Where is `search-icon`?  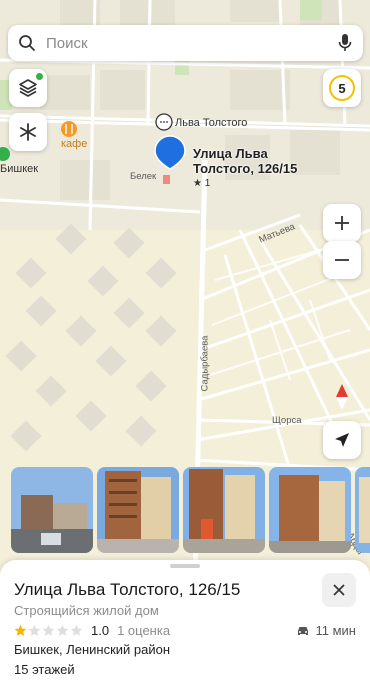
search-icon is located at coordinates (27, 43).